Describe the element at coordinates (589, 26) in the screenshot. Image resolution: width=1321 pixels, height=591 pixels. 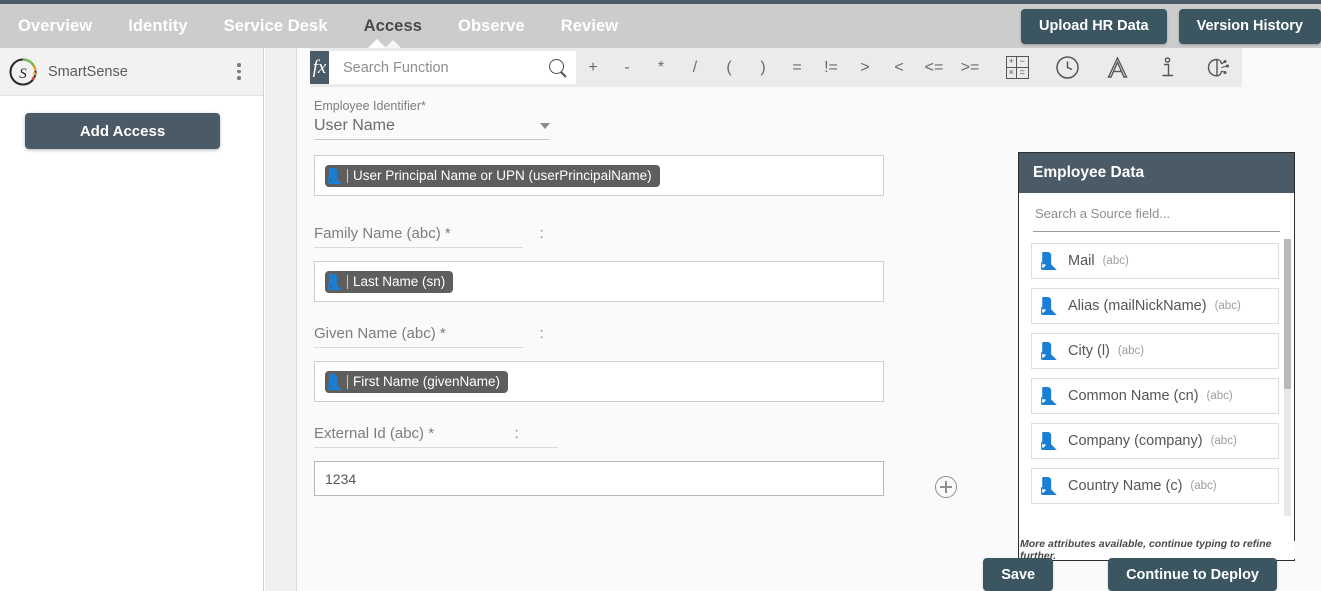
I see `tab-review: Review` at that location.